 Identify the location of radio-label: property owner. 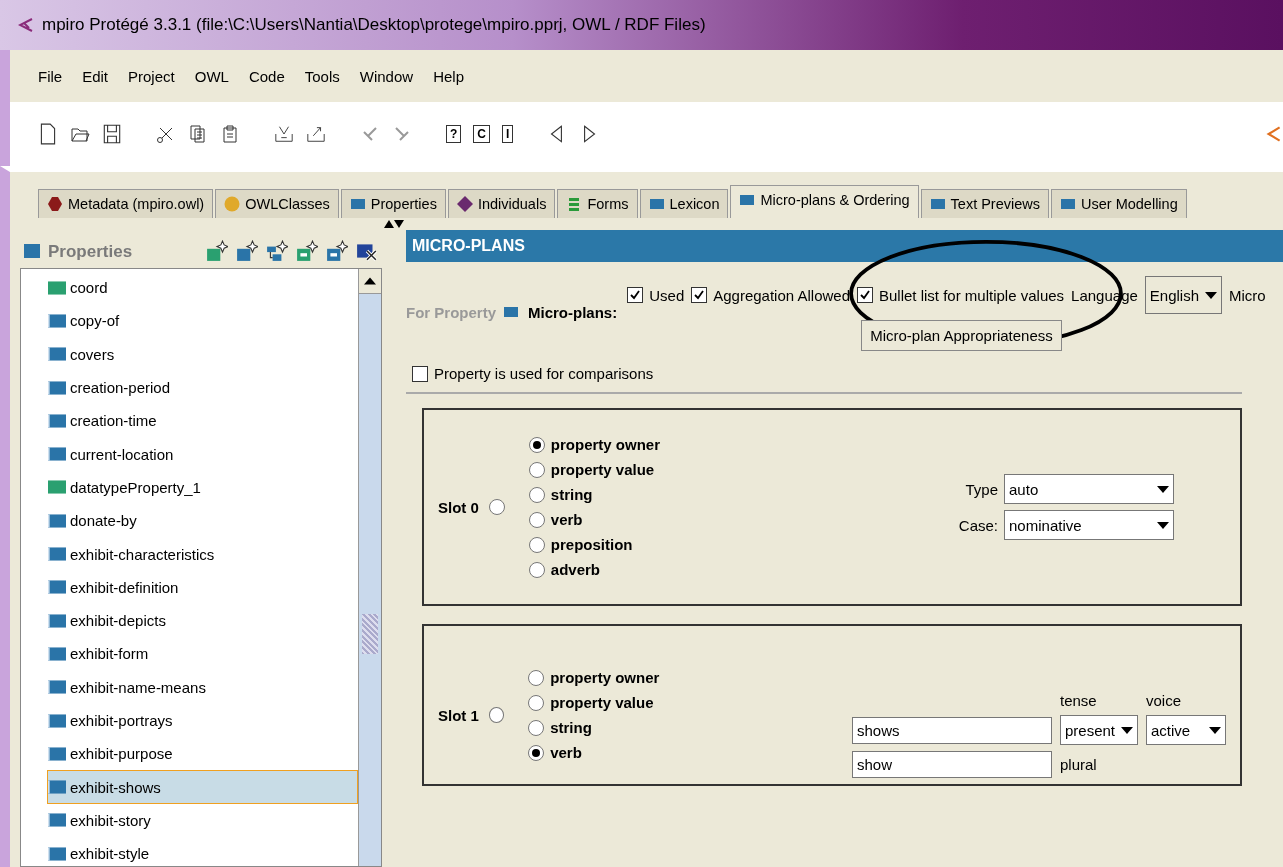
(605, 444).